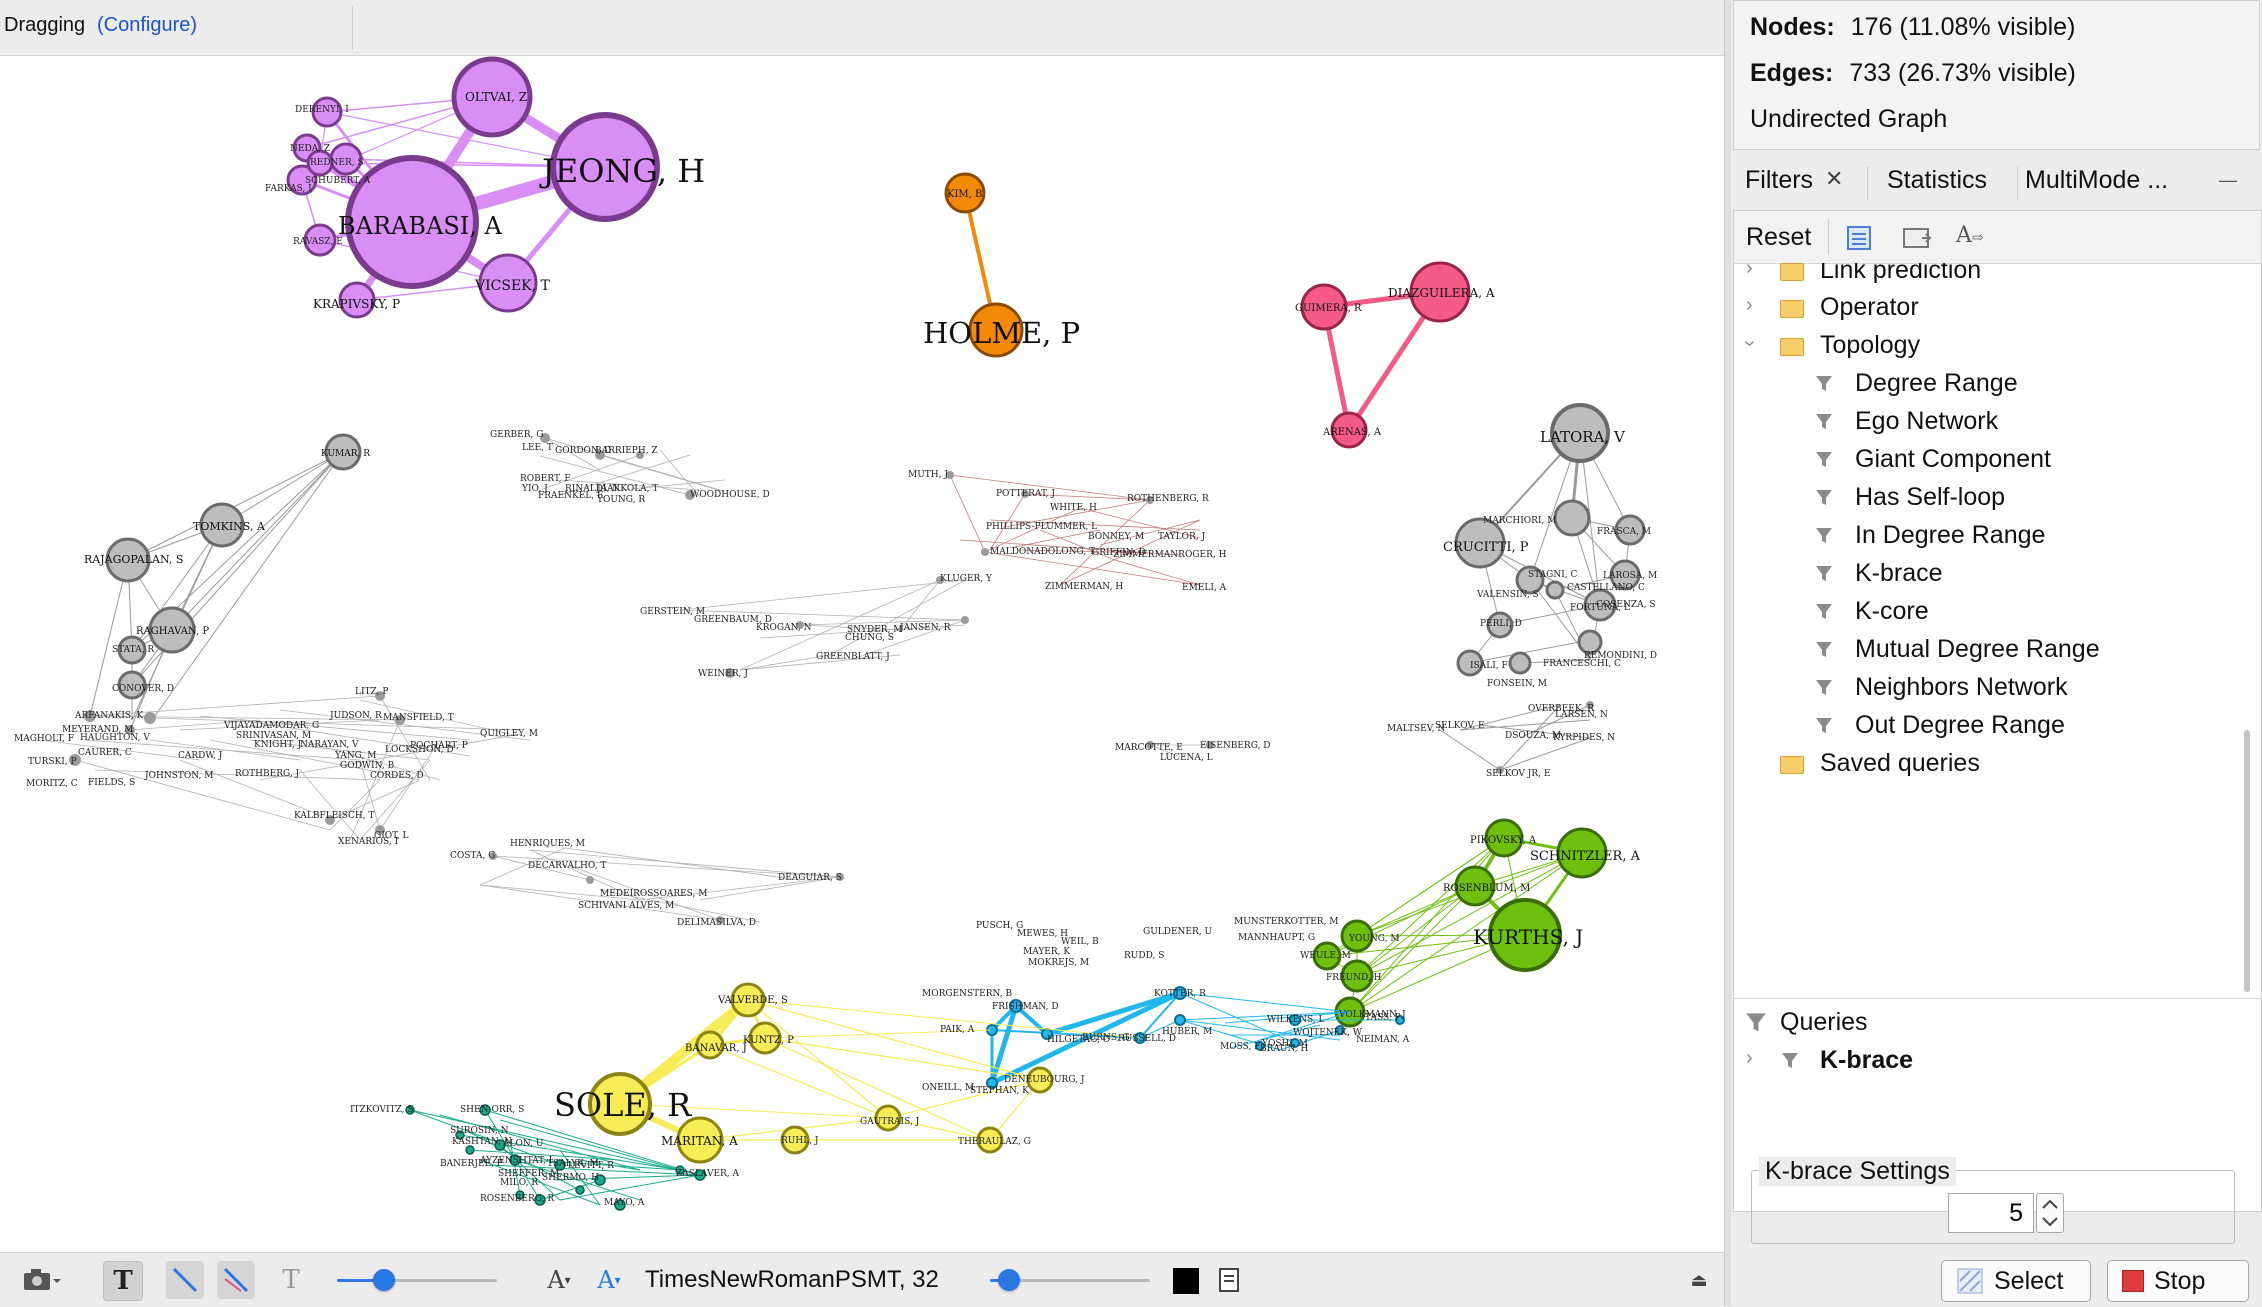 Image resolution: width=2262 pixels, height=1307 pixels. Describe the element at coordinates (994, 1142) in the screenshot. I see `node-label: THERAULAZ, G` at that location.